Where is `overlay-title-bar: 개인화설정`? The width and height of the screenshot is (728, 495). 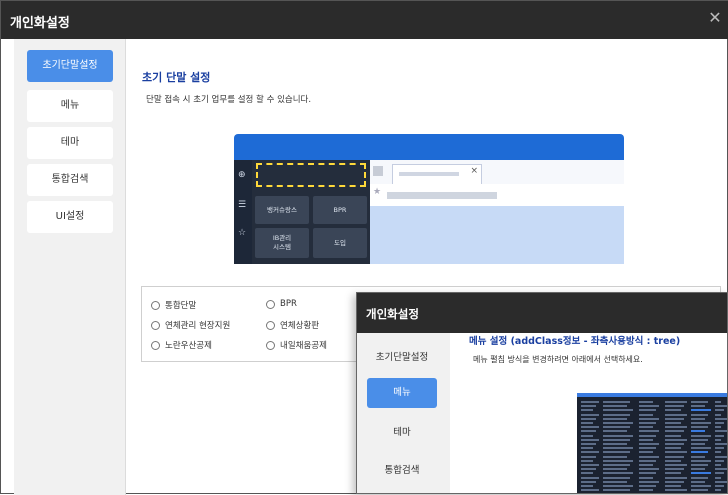
overlay-title-bar: 개인화설정 is located at coordinates (542, 313).